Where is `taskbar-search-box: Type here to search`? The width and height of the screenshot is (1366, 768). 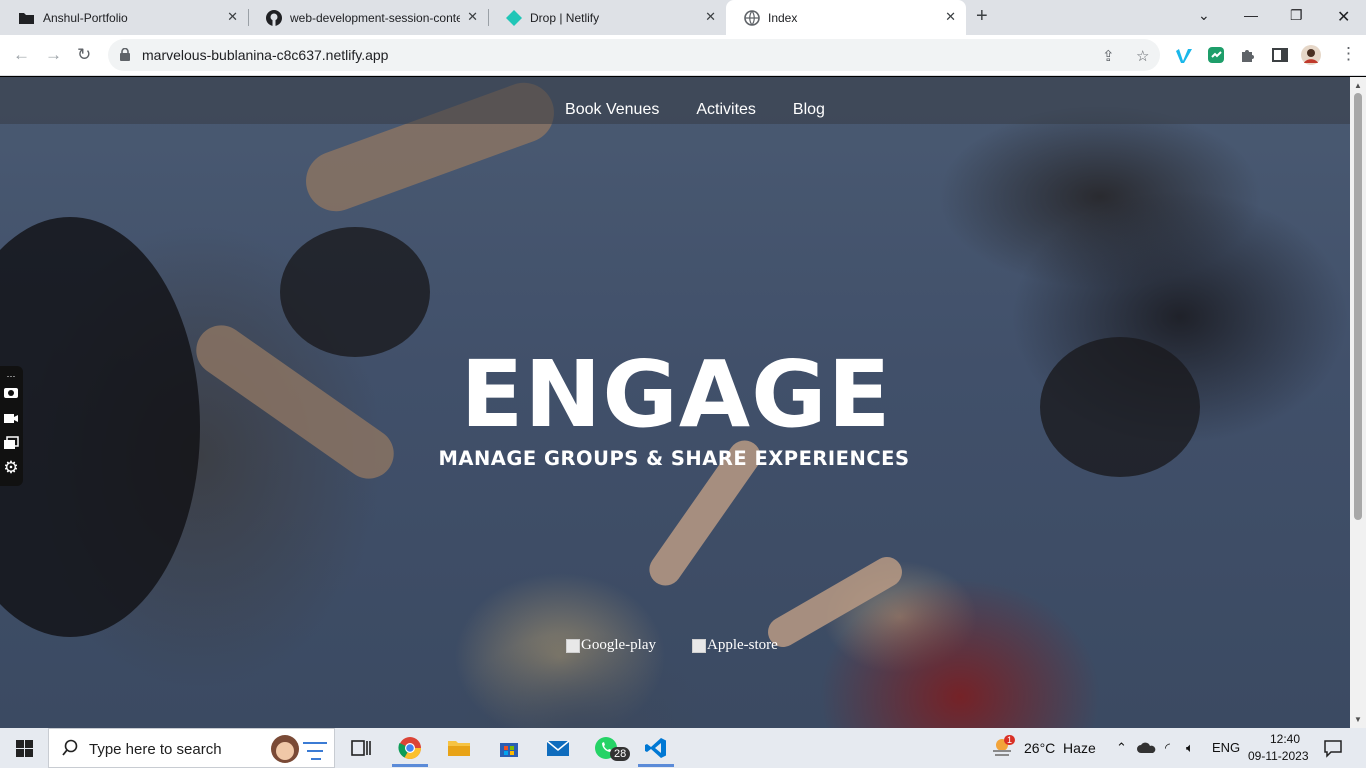
taskbar-search-box: Type here to search is located at coordinates (191, 748).